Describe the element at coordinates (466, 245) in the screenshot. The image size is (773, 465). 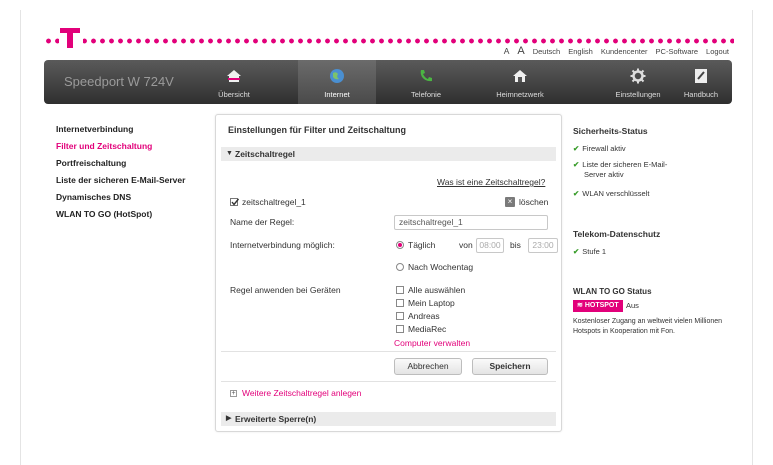
I see `from-label: von` at that location.